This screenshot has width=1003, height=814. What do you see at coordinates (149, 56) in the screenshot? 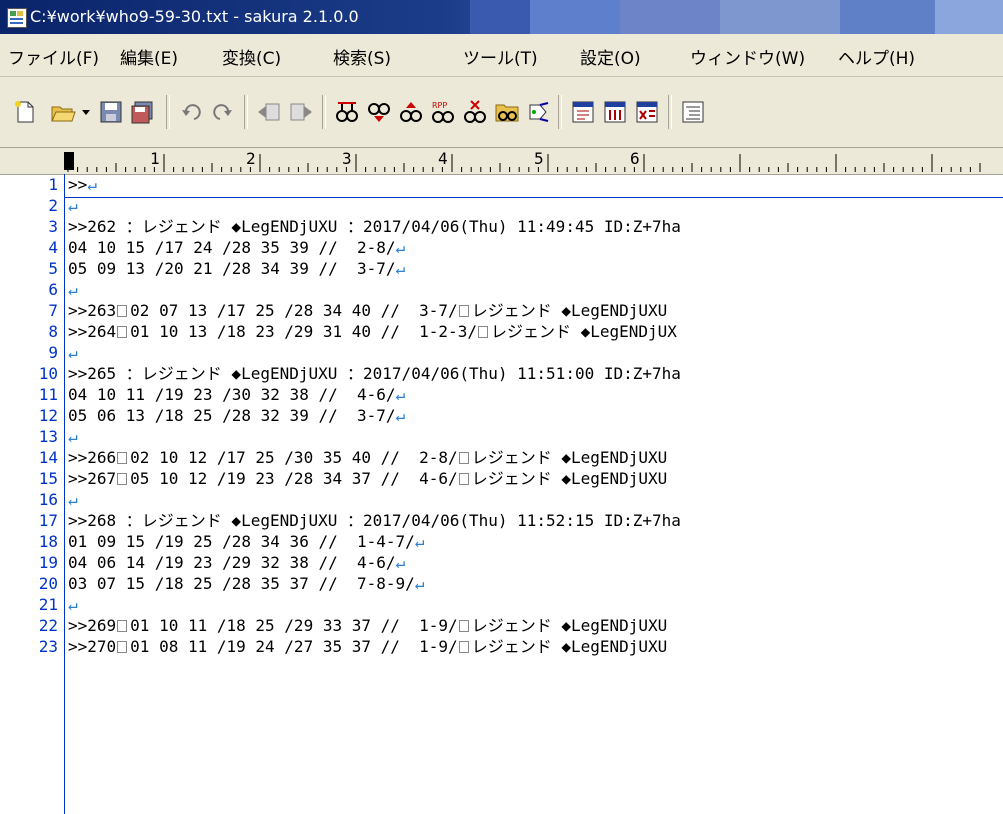
I see `menu-edit: 編集(E)` at bounding box center [149, 56].